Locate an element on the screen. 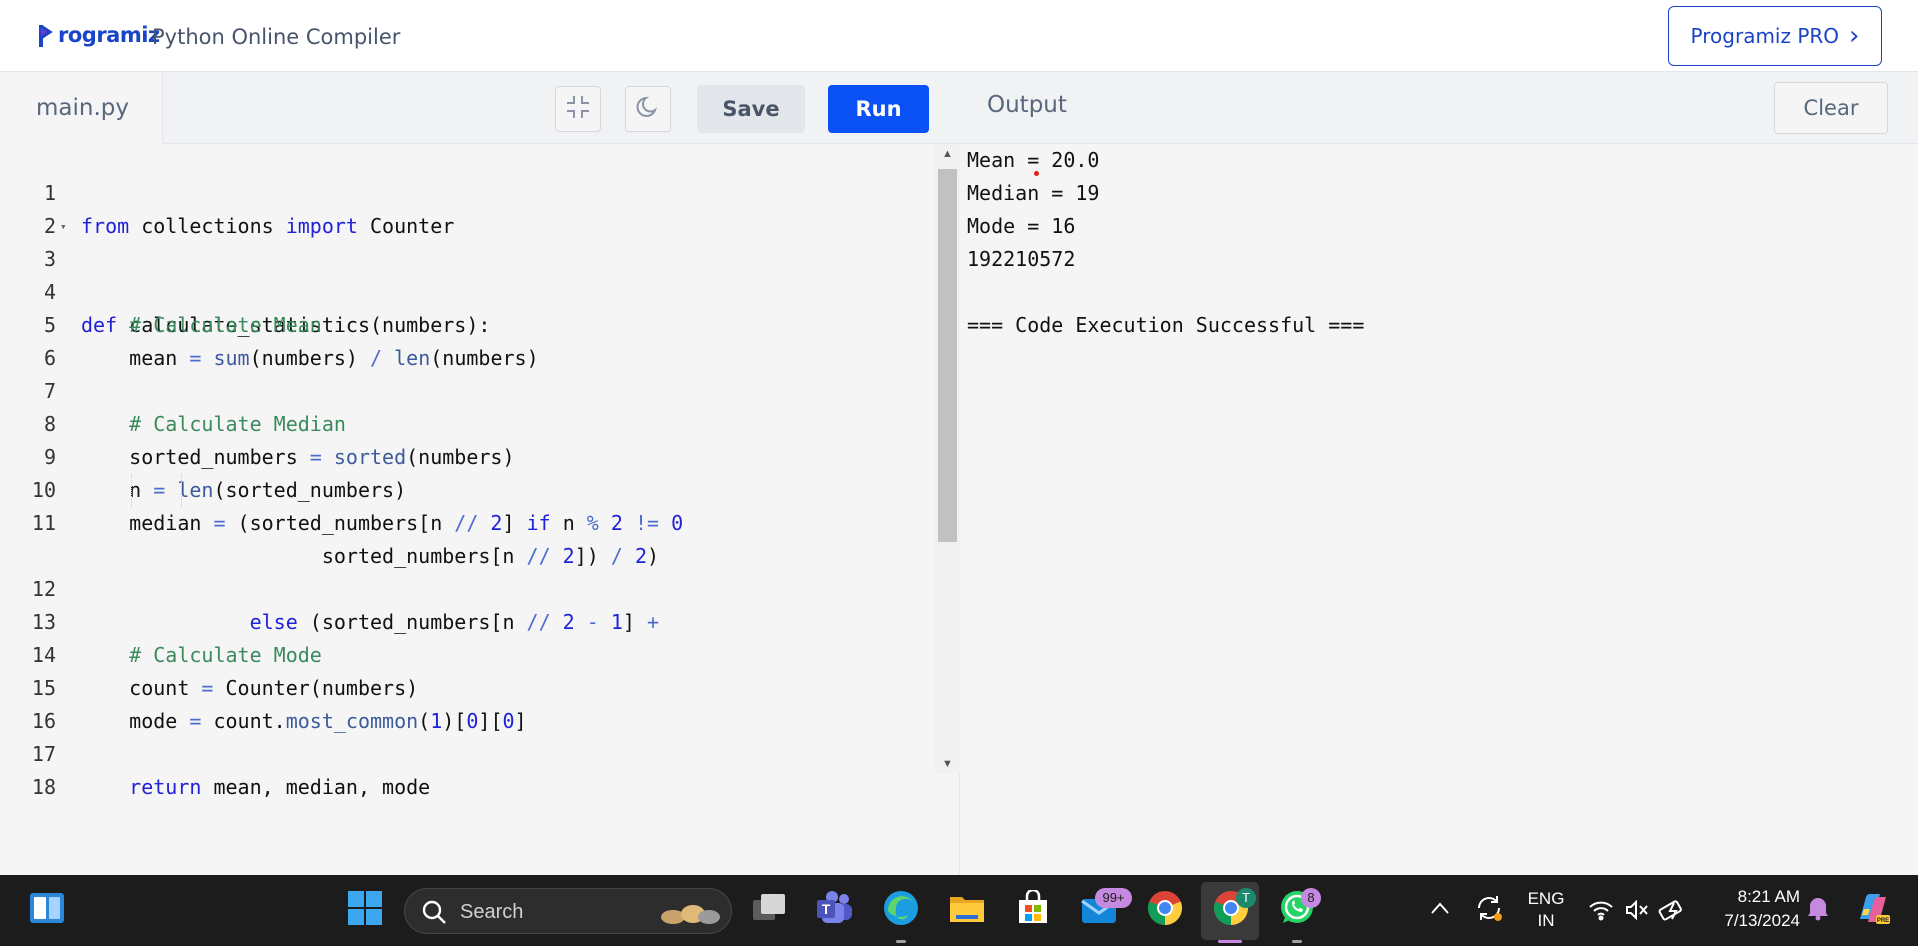  output-line: === Code Execution Successful === is located at coordinates (1166, 325).